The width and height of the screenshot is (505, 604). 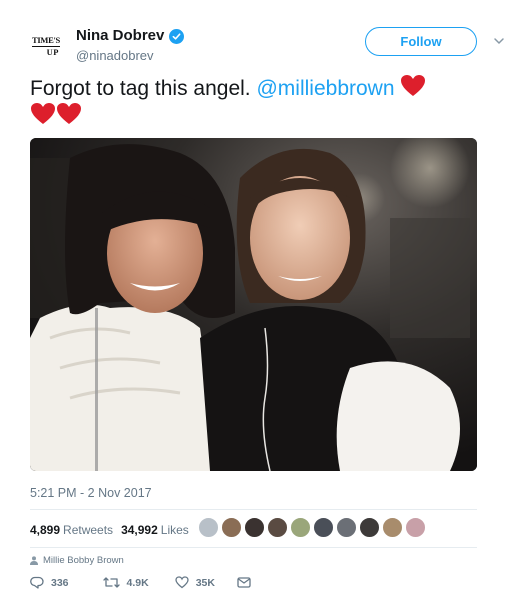 I want to click on display-name: Nina Dobrev, so click(x=120, y=36).